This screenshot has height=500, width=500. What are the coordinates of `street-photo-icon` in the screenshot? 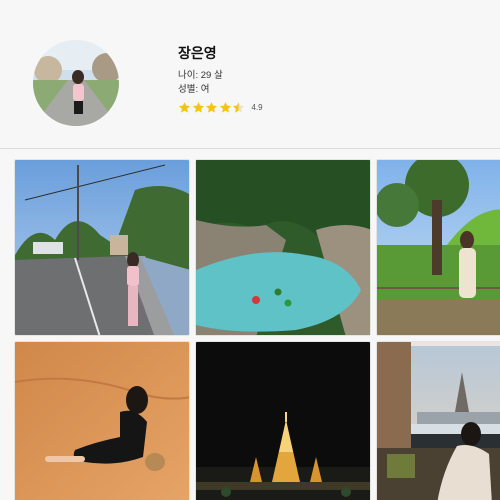 It's located at (102, 247).